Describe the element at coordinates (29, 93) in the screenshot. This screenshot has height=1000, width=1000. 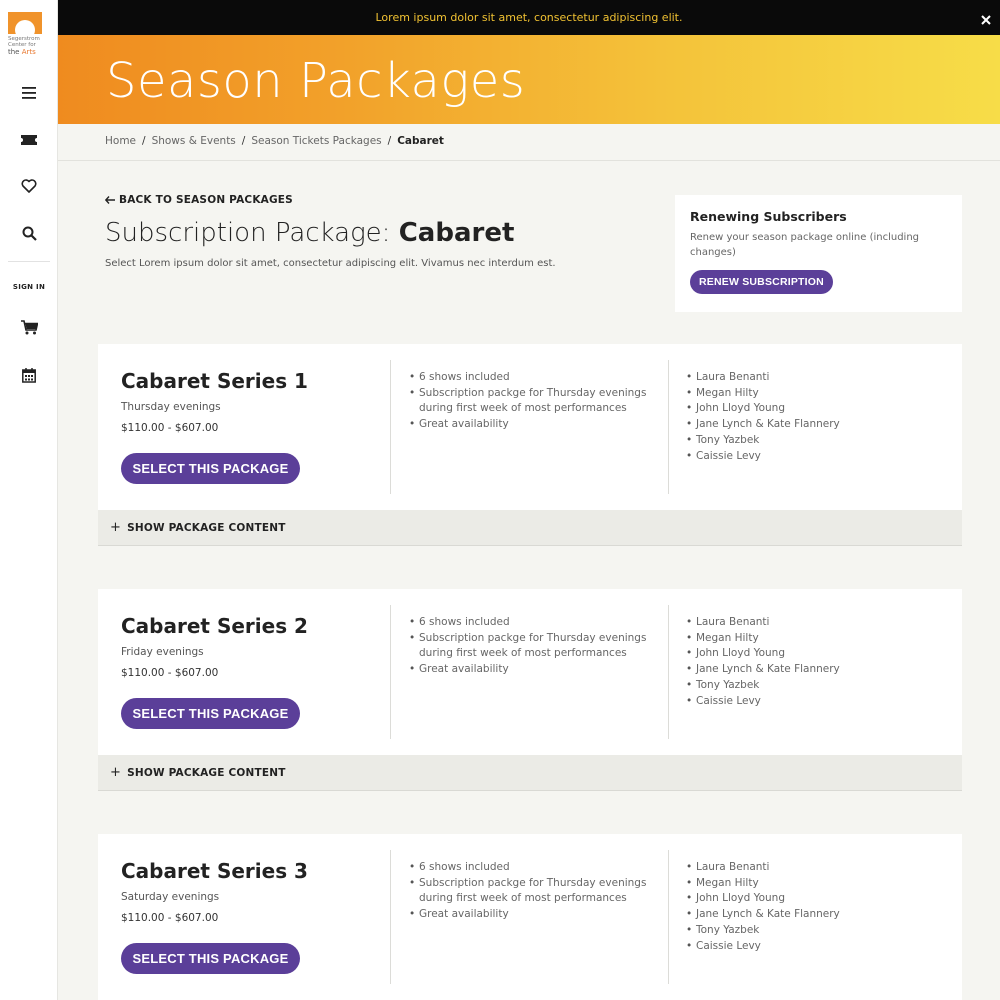
I see `menu-icon` at that location.